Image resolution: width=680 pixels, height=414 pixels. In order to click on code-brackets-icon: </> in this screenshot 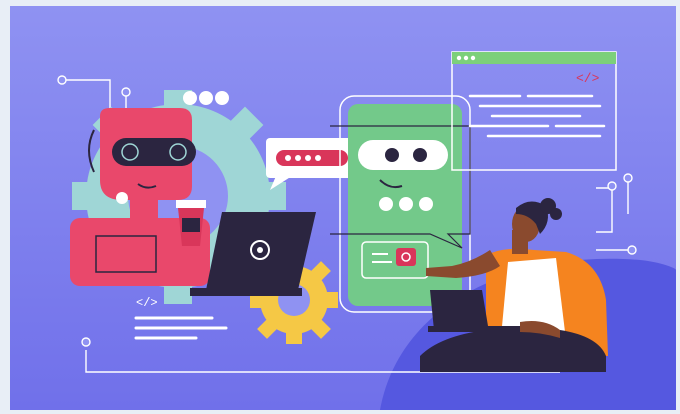, I will do `click(147, 303)`.